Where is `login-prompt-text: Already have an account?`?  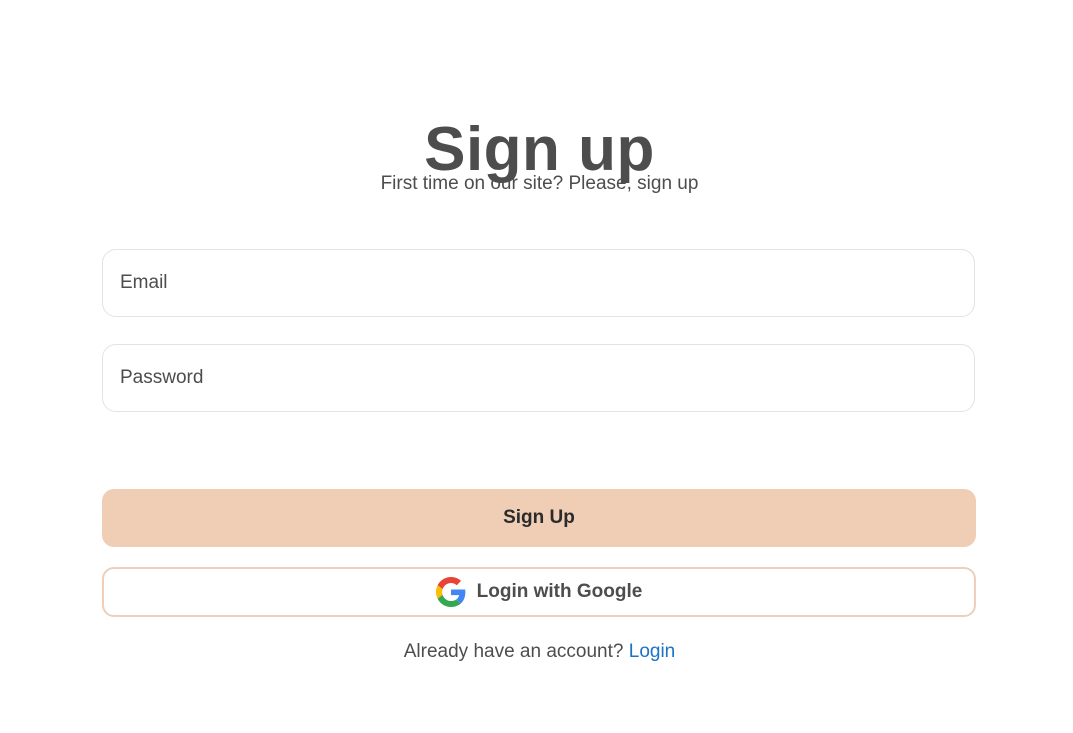 login-prompt-text: Already have an account? is located at coordinates (513, 651).